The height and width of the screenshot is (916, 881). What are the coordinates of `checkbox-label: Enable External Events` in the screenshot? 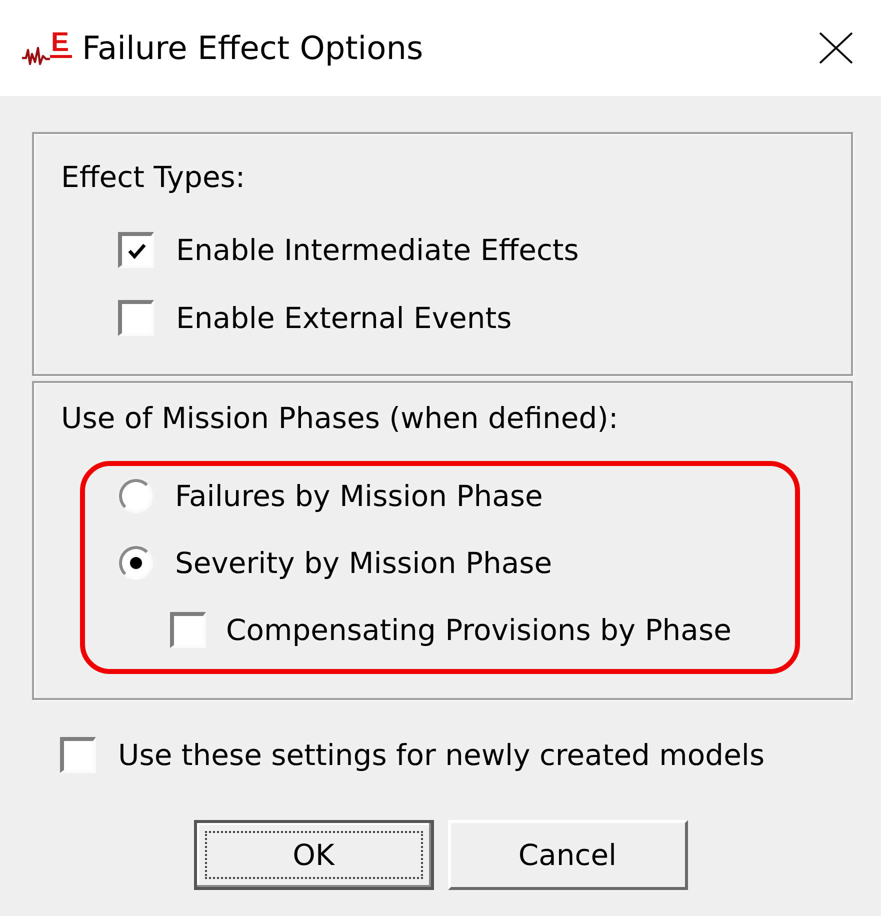 It's located at (344, 318).